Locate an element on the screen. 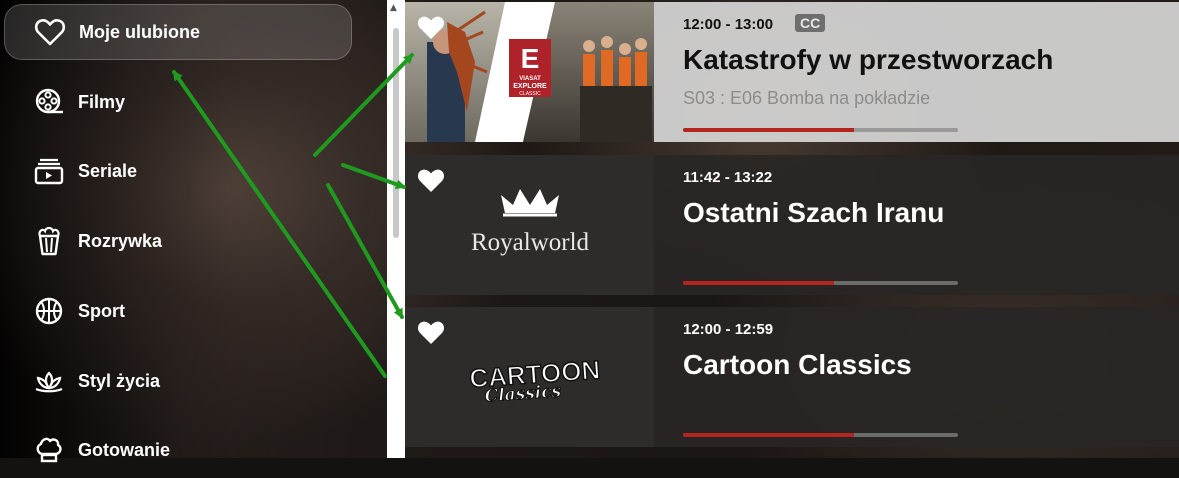 The width and height of the screenshot is (1179, 478). logo-line3: CLASSIC is located at coordinates (530, 94).